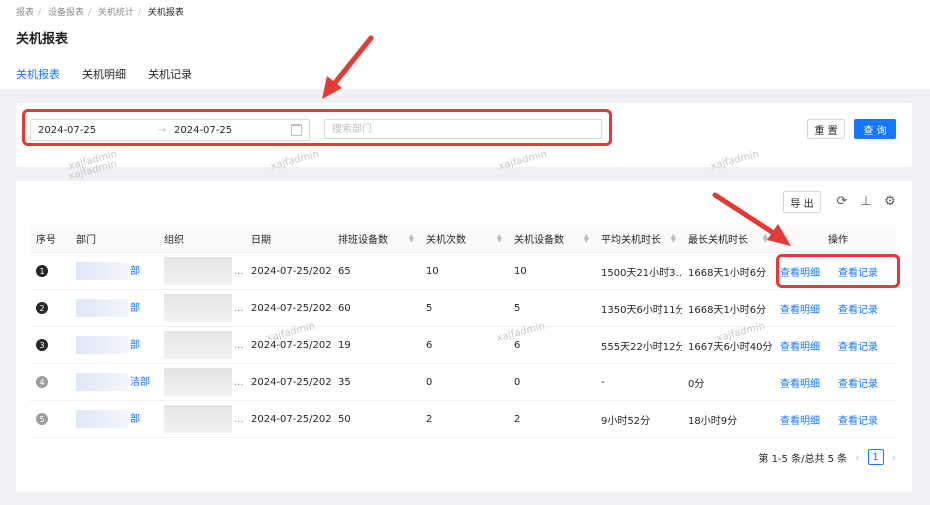 The image size is (930, 505). I want to click on col-header-label: 最长关机时长, so click(718, 240).